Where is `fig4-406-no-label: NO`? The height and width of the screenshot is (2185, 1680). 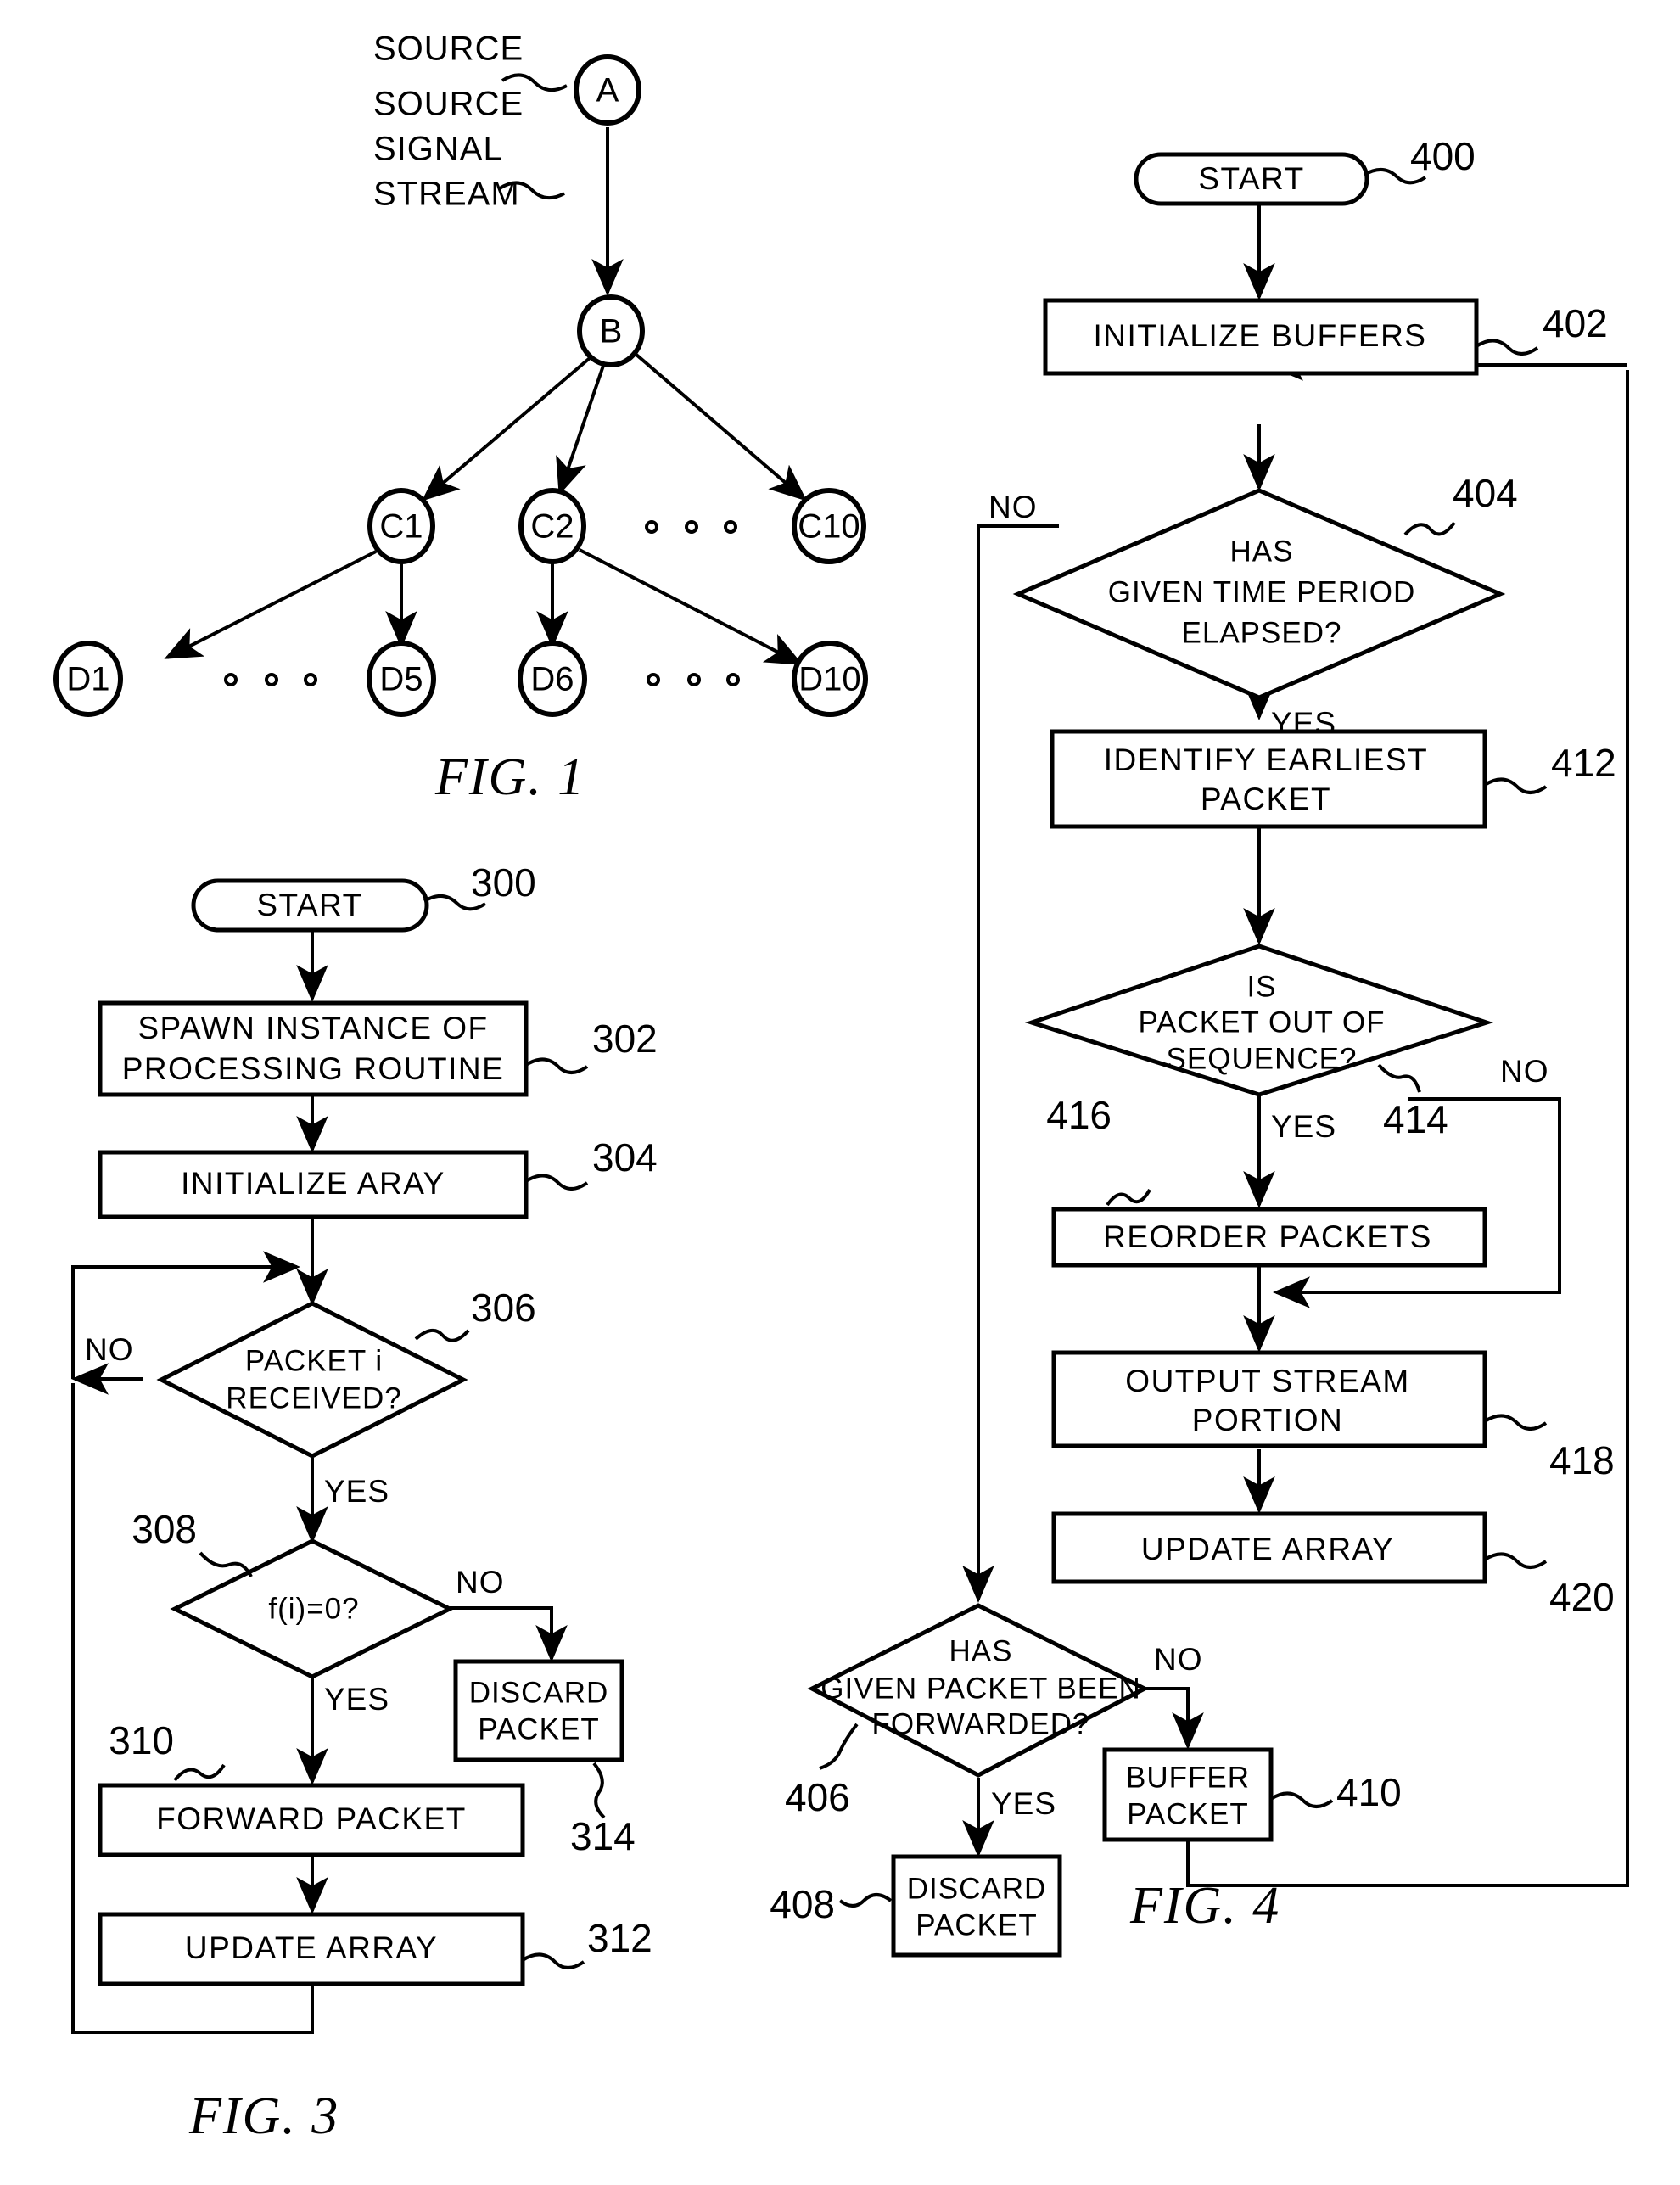 fig4-406-no-label: NO is located at coordinates (1179, 1659).